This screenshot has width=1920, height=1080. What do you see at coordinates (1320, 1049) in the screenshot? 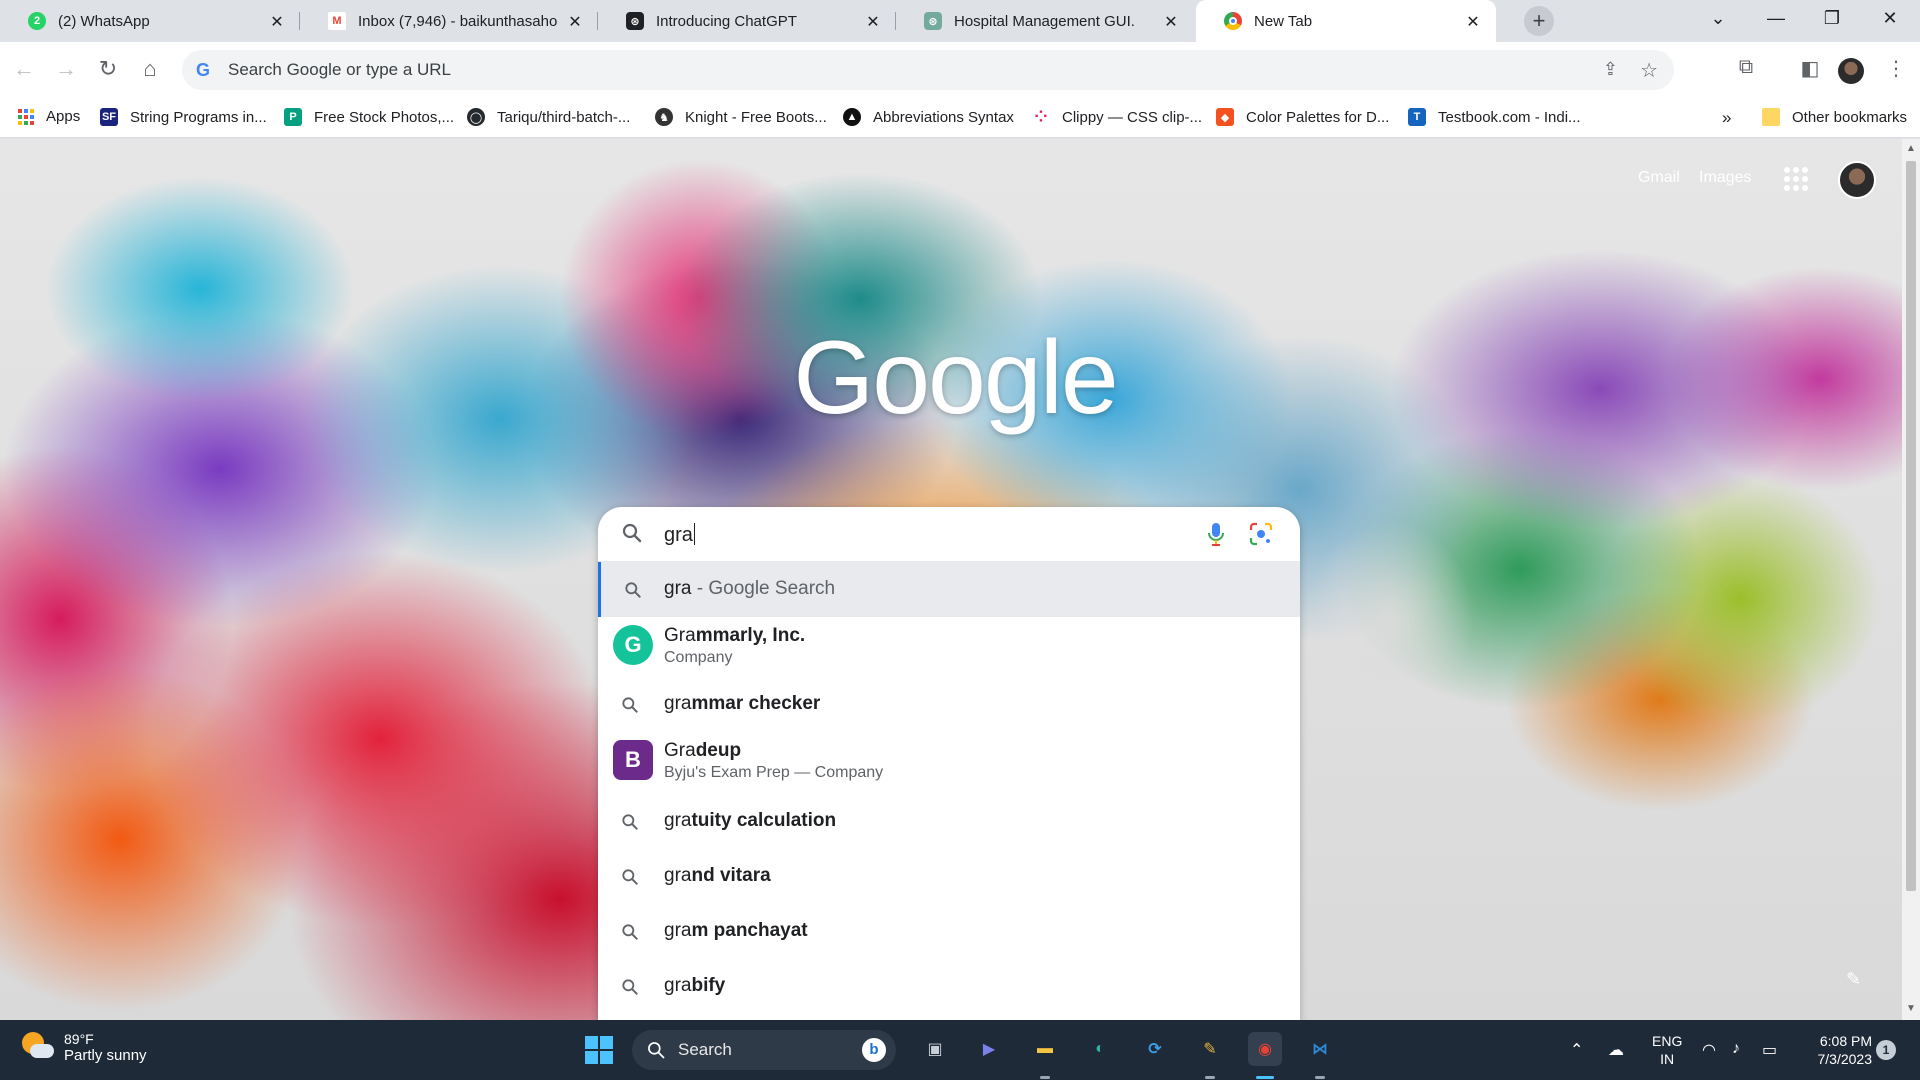
I see `vscode-icon: ⋈` at bounding box center [1320, 1049].